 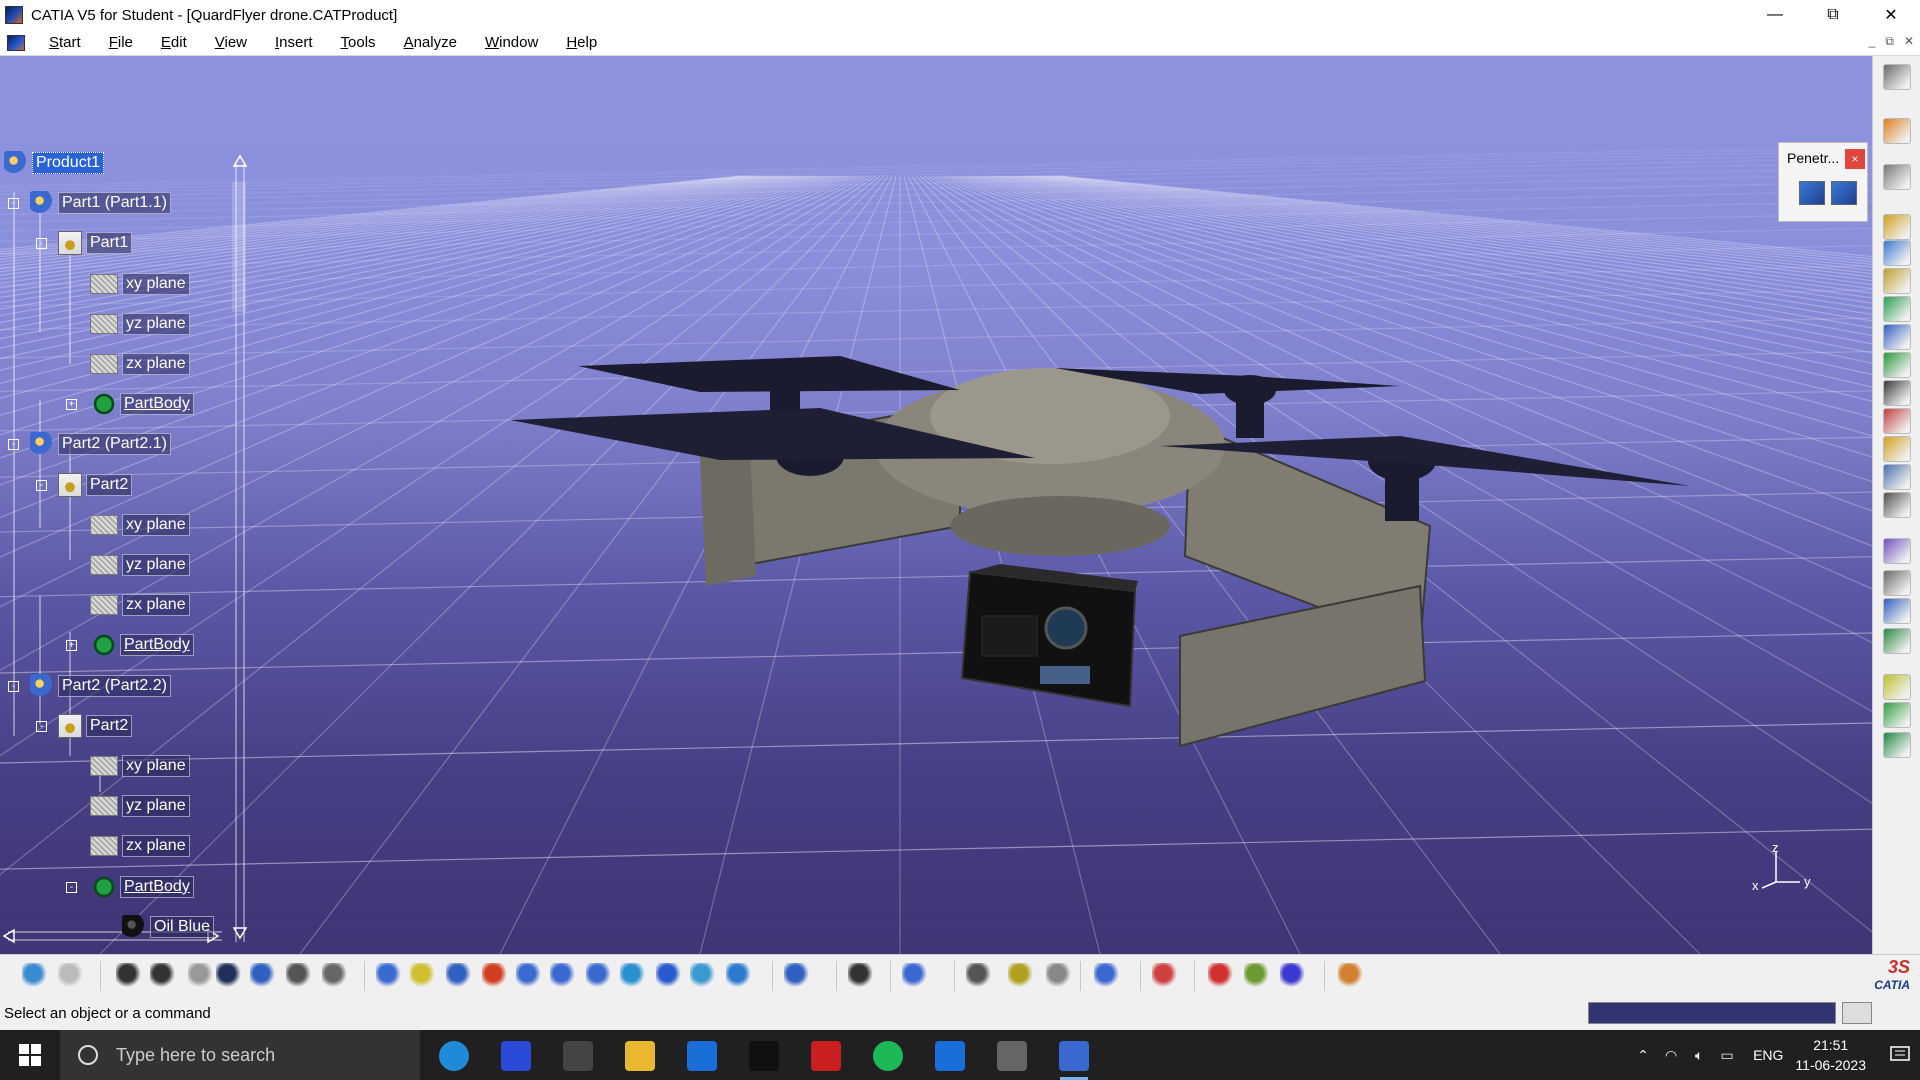 I want to click on publish-icon, so click(x=1897, y=477).